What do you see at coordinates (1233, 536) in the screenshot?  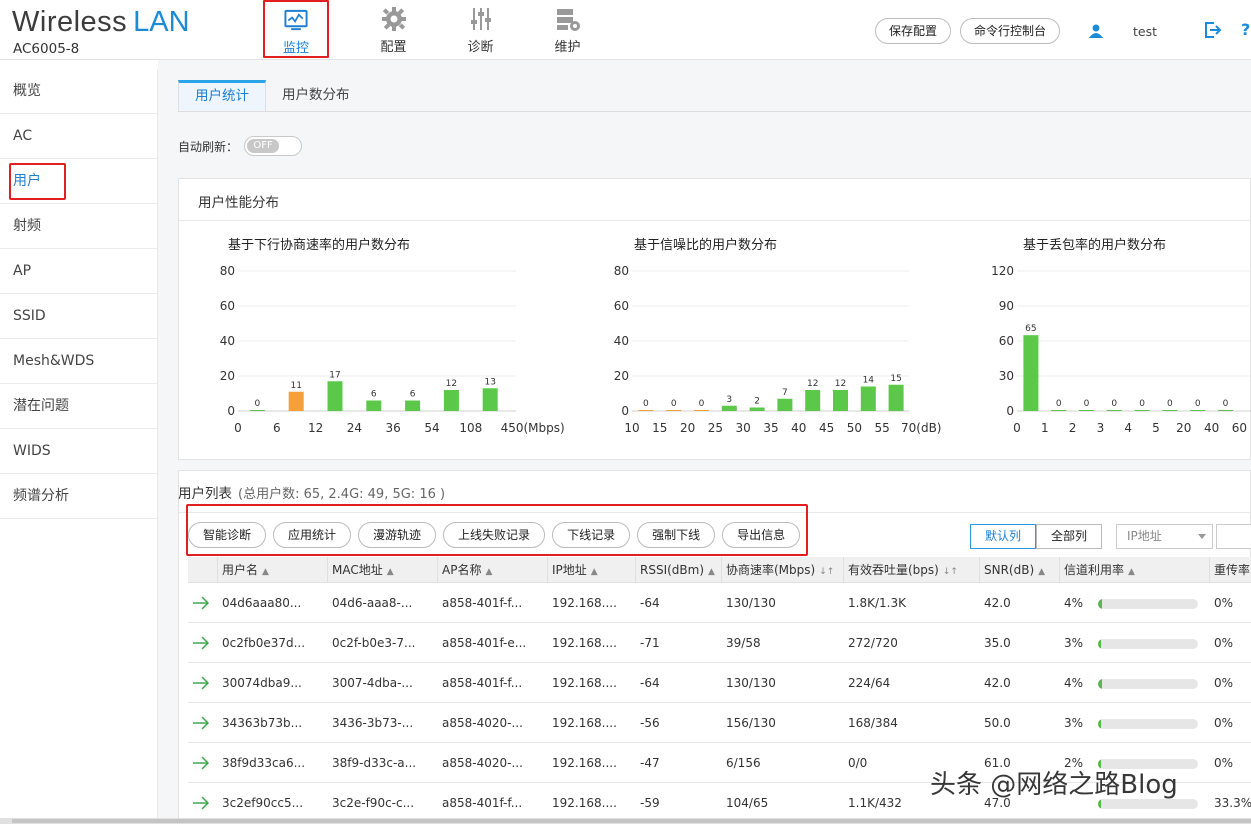 I see `filter-input` at bounding box center [1233, 536].